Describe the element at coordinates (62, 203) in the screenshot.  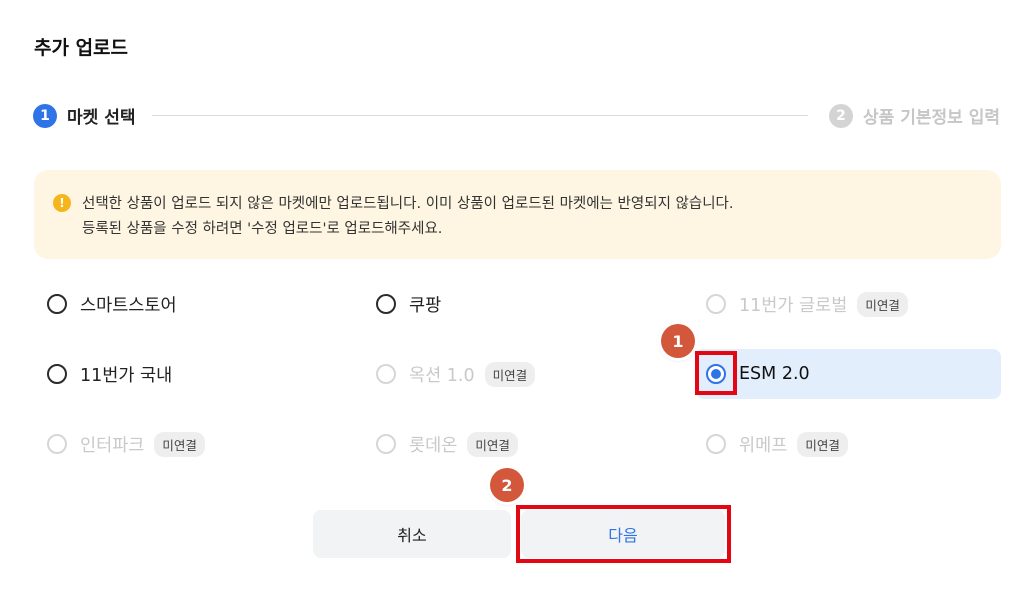
I see `warning-icon: !` at that location.